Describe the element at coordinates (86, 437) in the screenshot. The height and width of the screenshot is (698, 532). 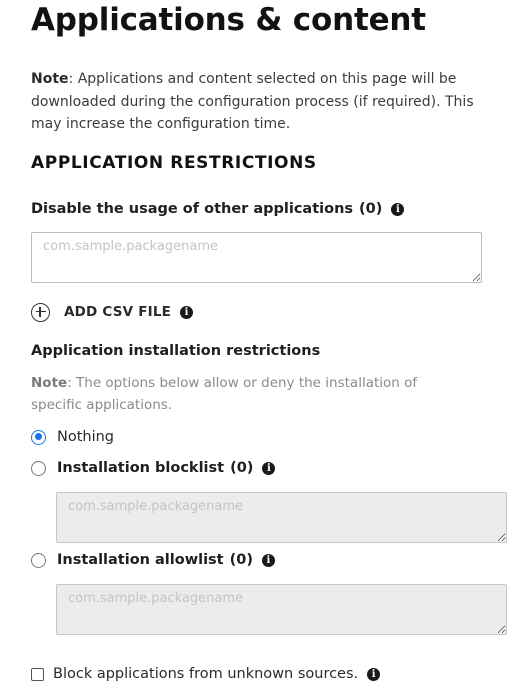
I see `radio-label-nothing: Nothing` at that location.